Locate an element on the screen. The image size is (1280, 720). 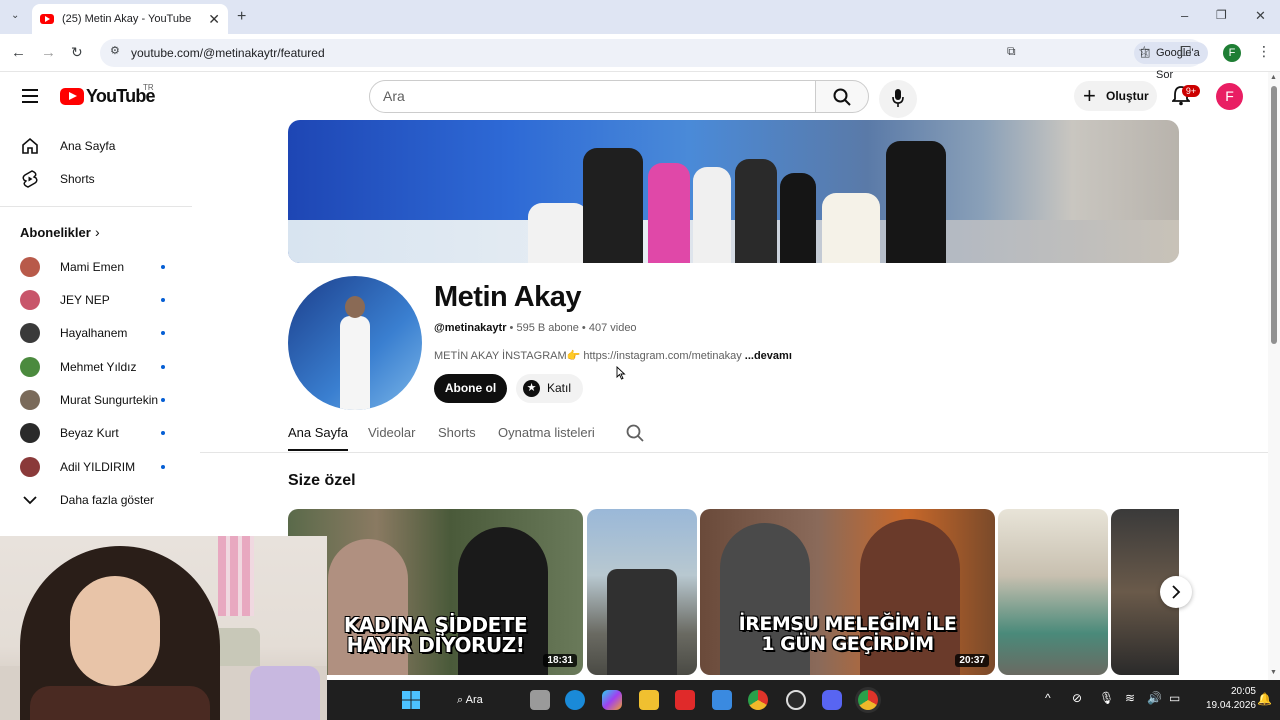
subscriber-count: 595 B abone is located at coordinates (547, 328).